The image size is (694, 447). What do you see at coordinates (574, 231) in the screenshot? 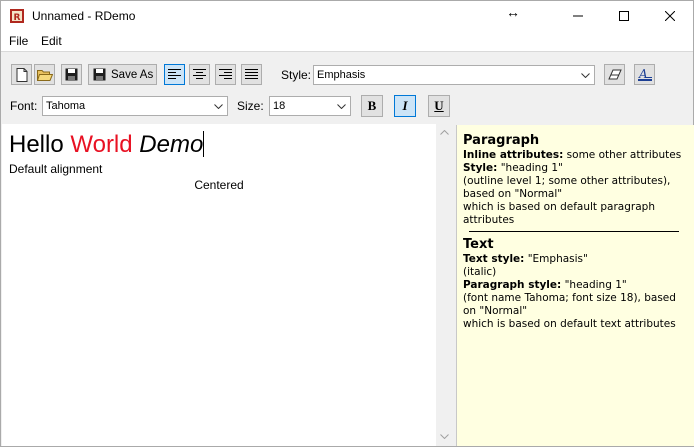
I see `panel-divider` at bounding box center [574, 231].